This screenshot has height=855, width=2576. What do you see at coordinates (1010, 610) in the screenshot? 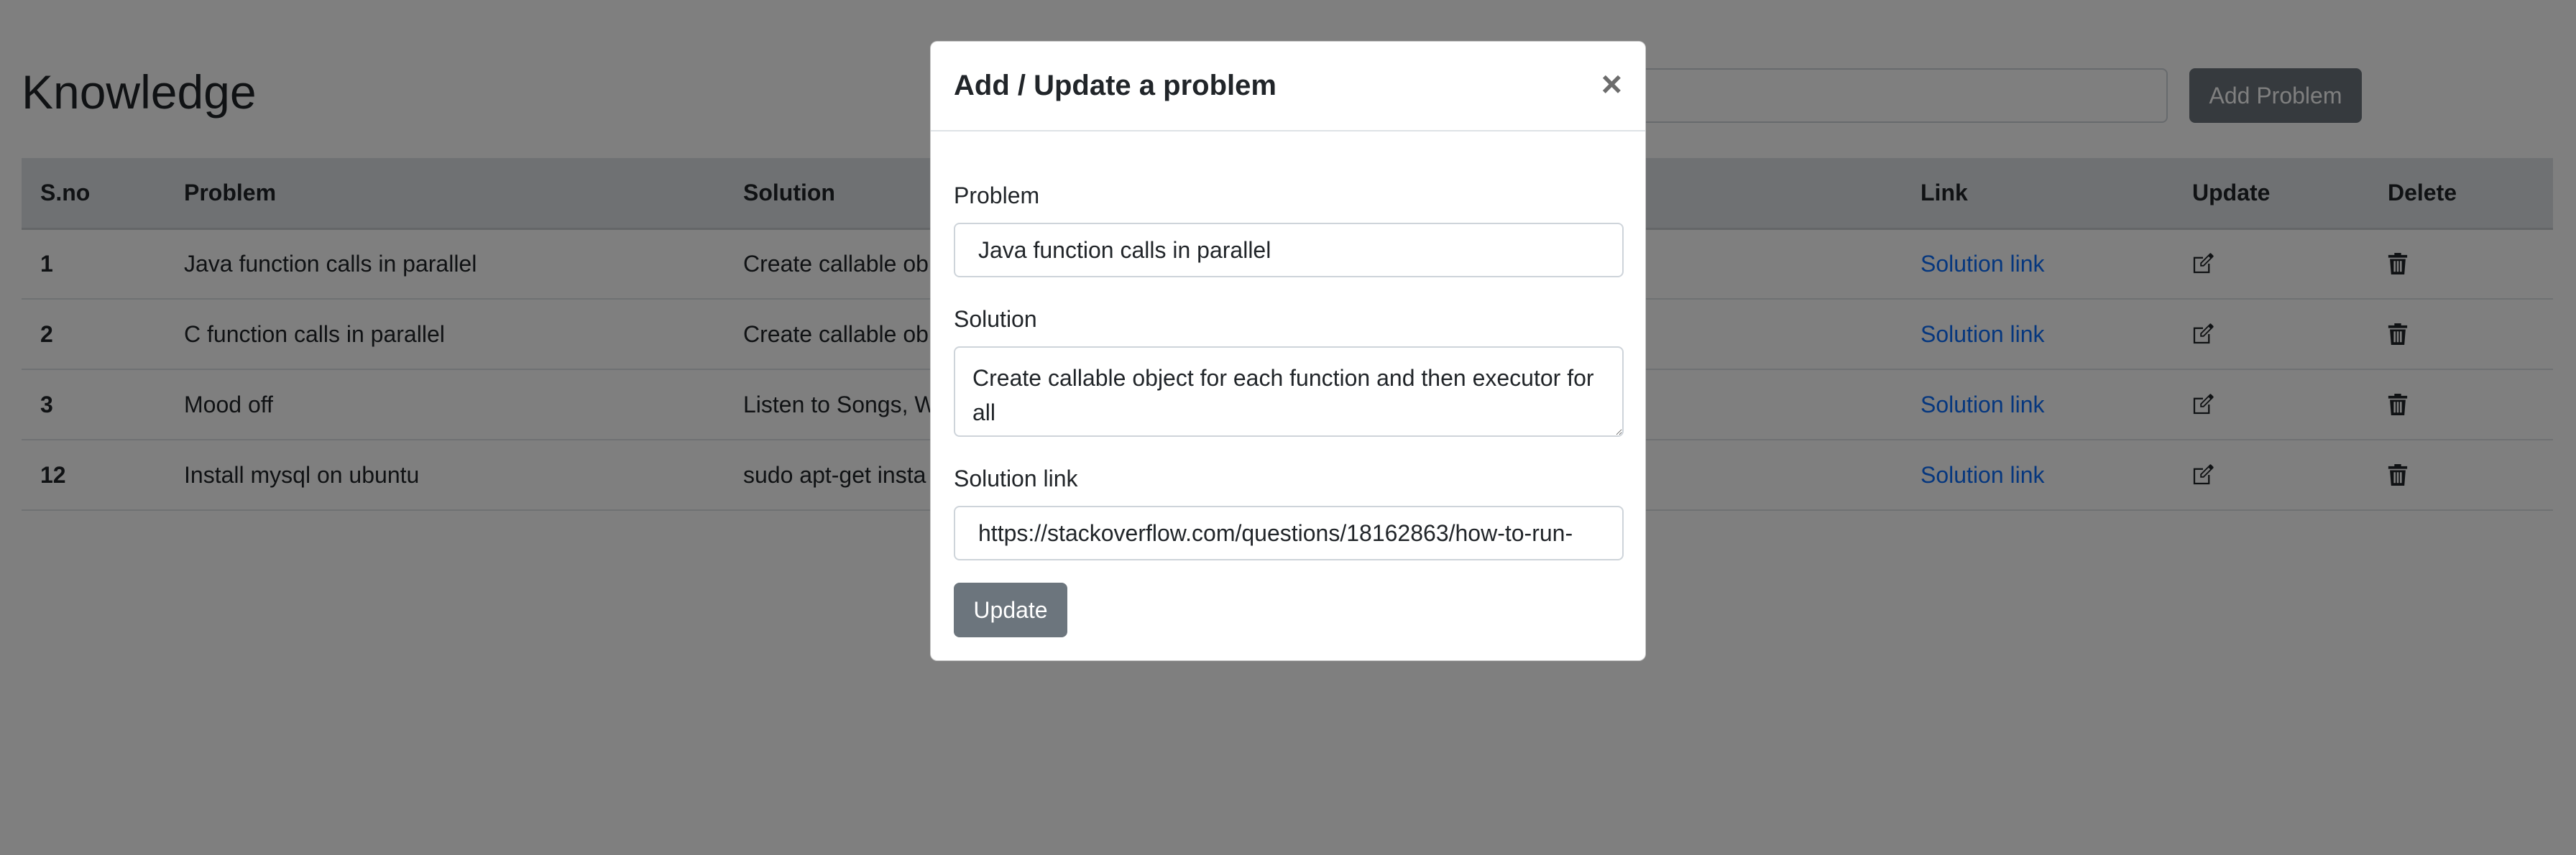
I see `update-button: Update` at bounding box center [1010, 610].